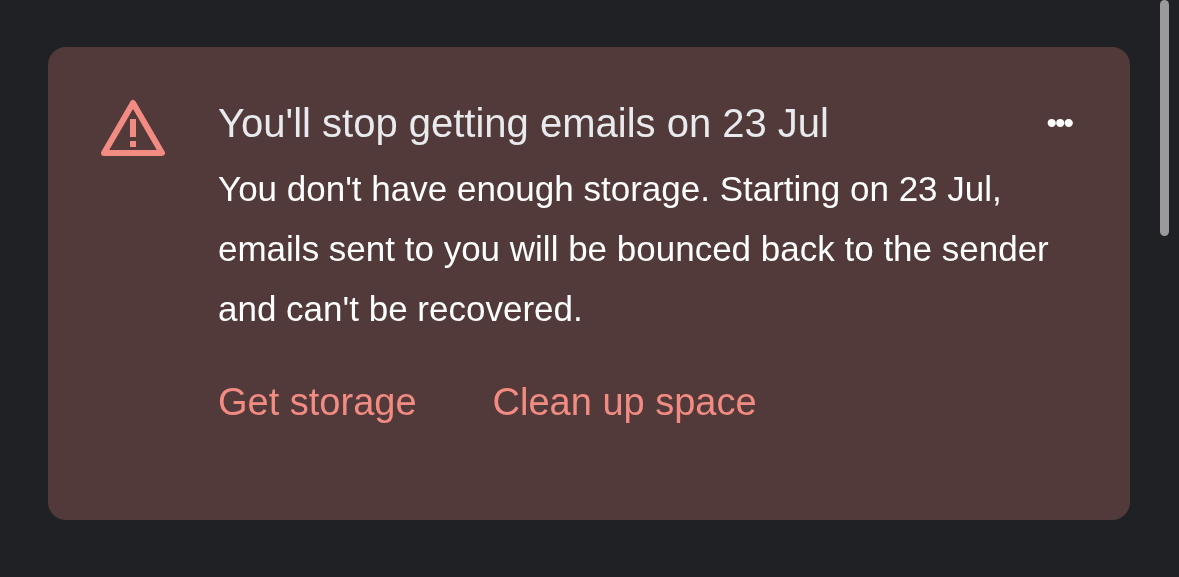 The image size is (1179, 577). Describe the element at coordinates (624, 402) in the screenshot. I see `action-link: Clean up space` at that location.